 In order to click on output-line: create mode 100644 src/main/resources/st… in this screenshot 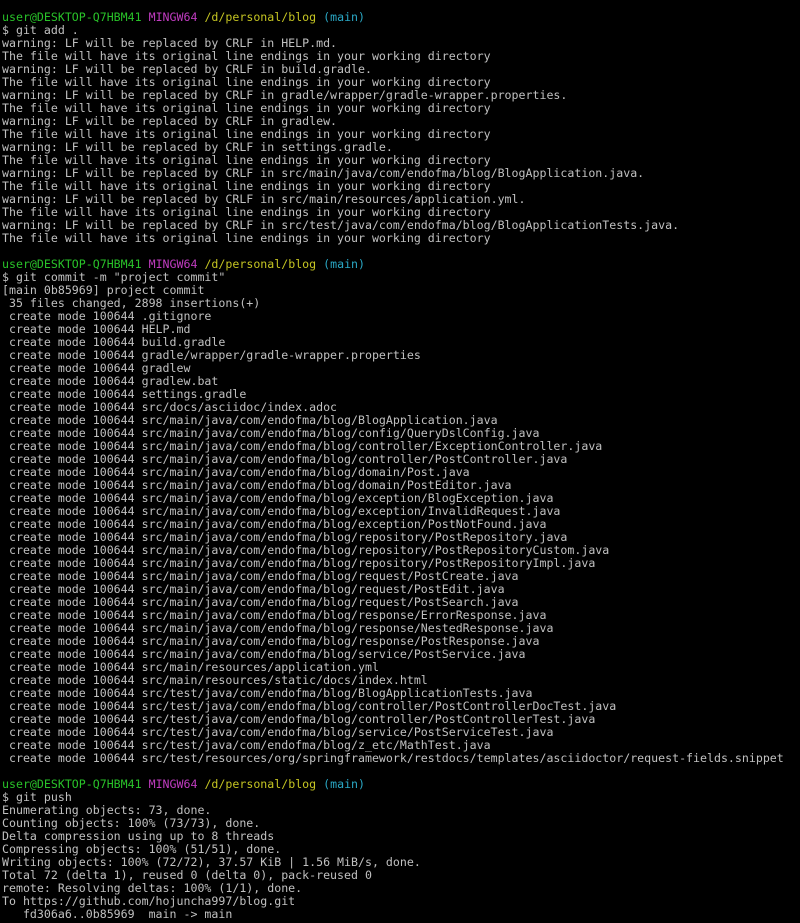, I will do `click(215, 680)`.